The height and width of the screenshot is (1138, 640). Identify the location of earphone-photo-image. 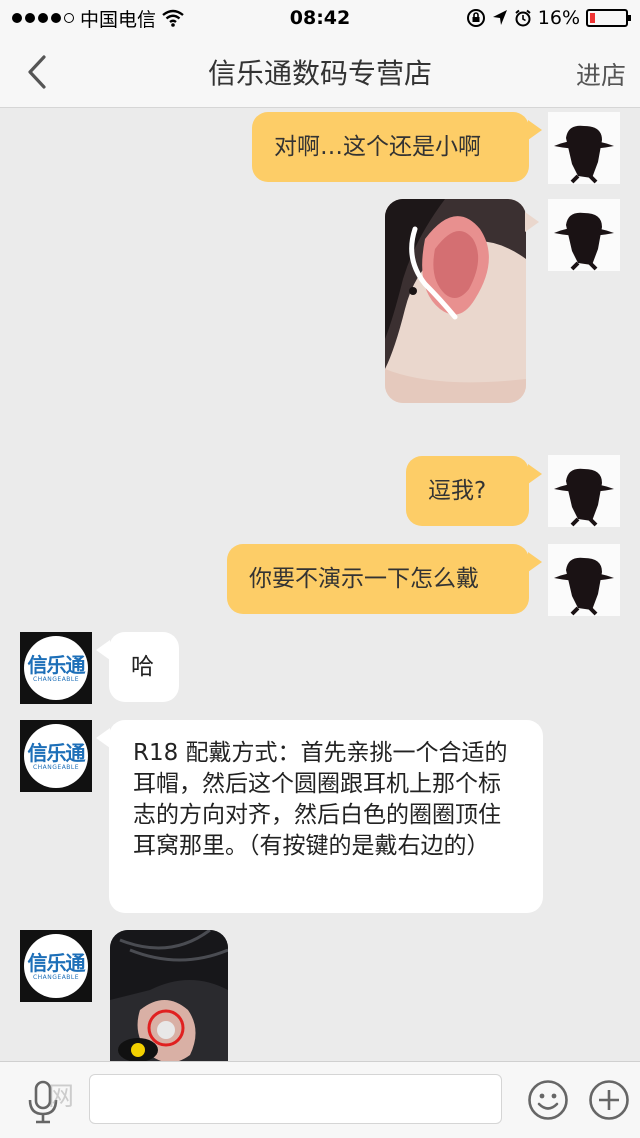
(169, 995).